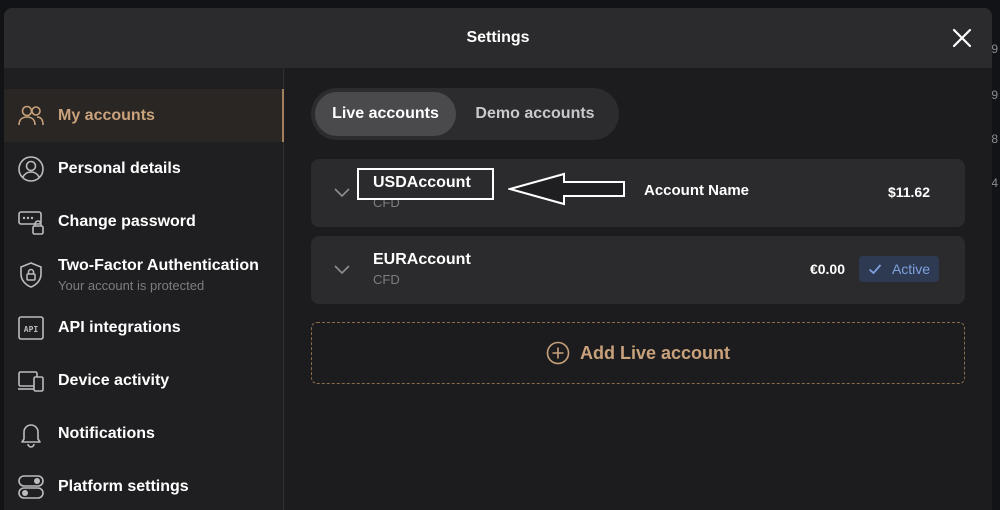  I want to click on annotation-highlight-box, so click(425, 184).